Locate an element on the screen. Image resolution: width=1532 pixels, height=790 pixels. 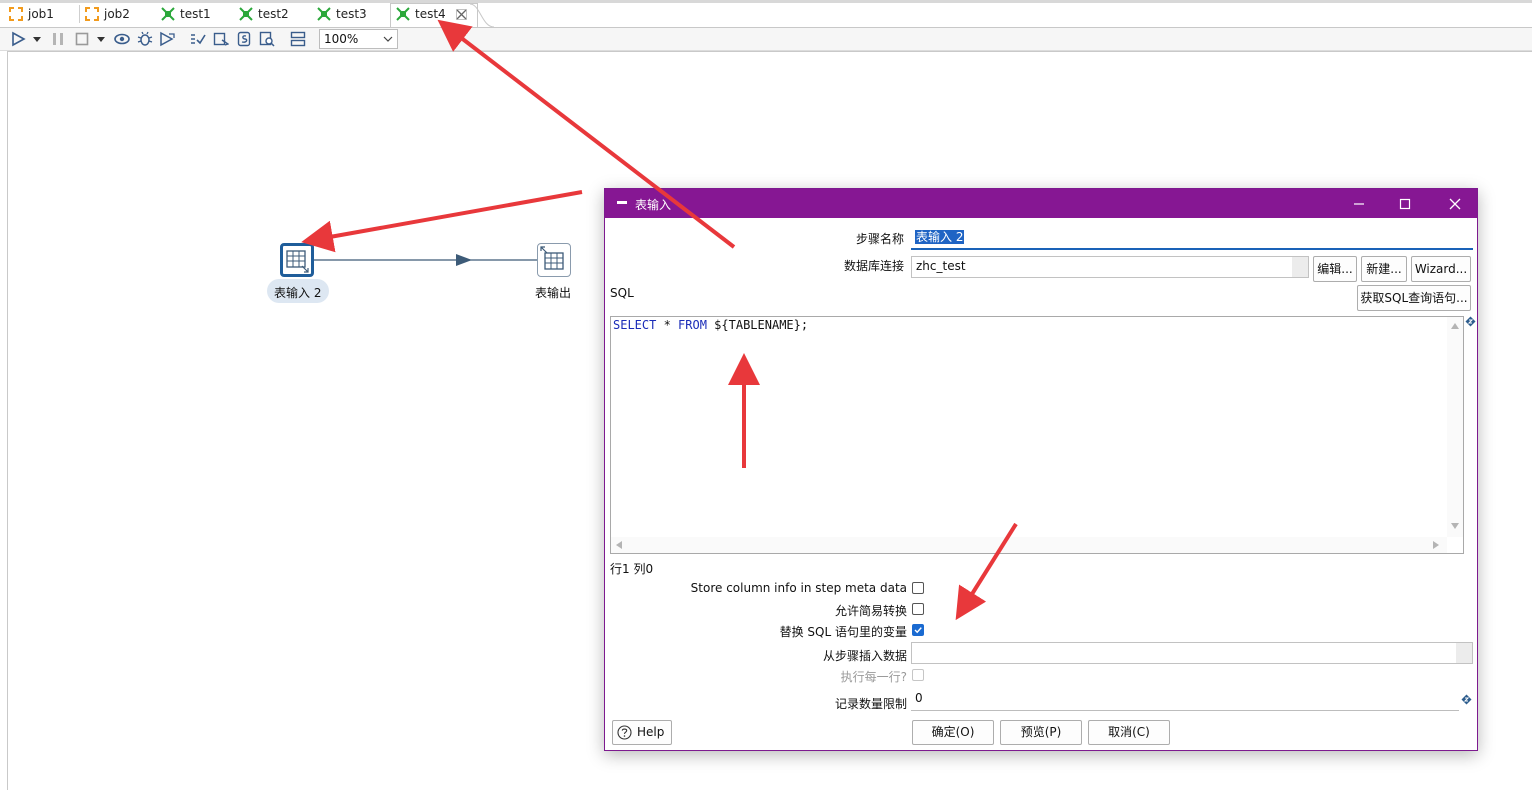
annotation-arrow-to-step is located at coordinates (442, 221).